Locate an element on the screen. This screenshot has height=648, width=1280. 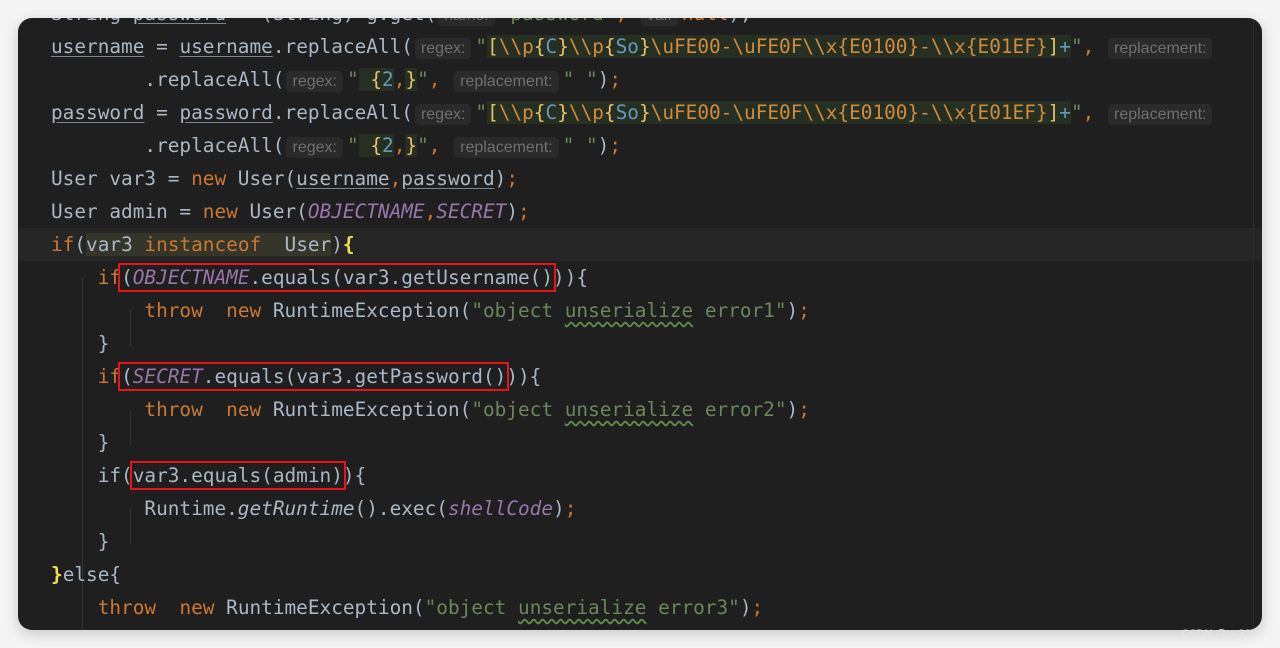
code-token: if( is located at coordinates (115, 475).